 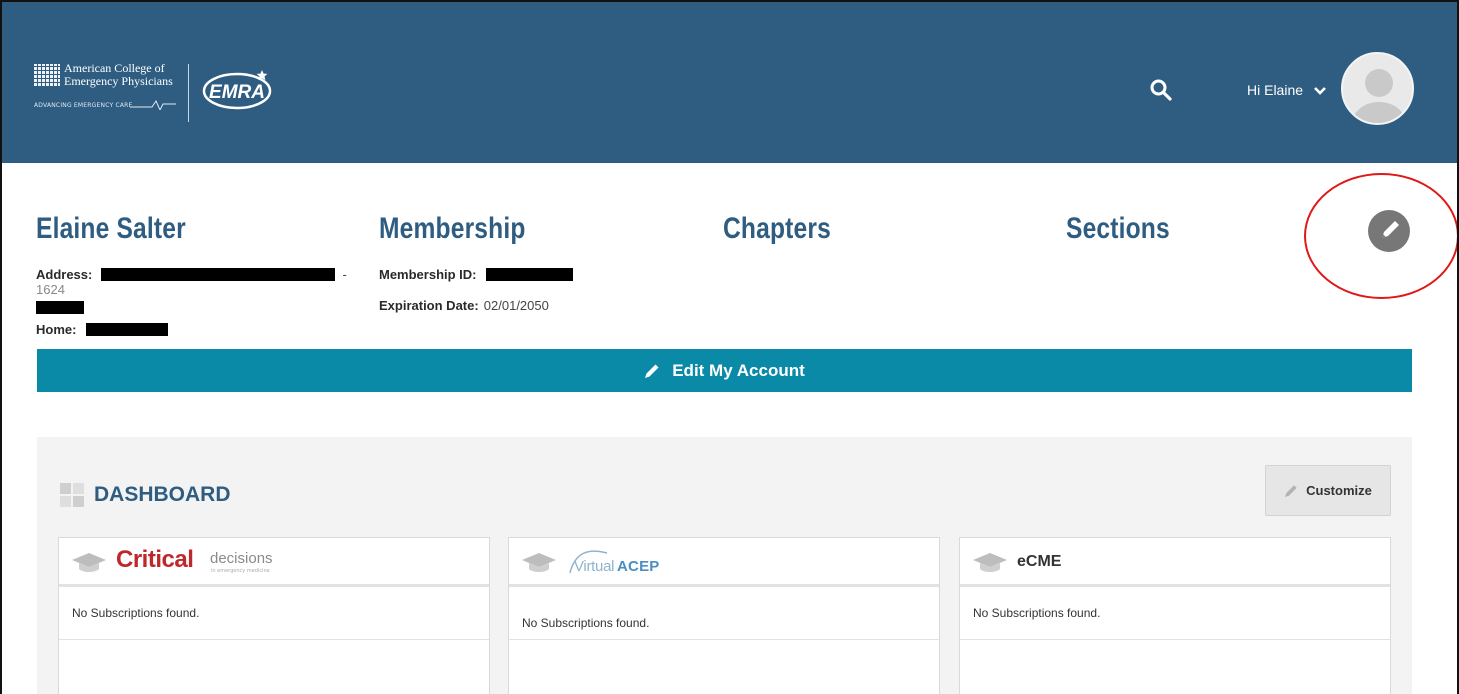 I want to click on expiration-field: Expiration Date: 02/01/2050, so click(x=464, y=304).